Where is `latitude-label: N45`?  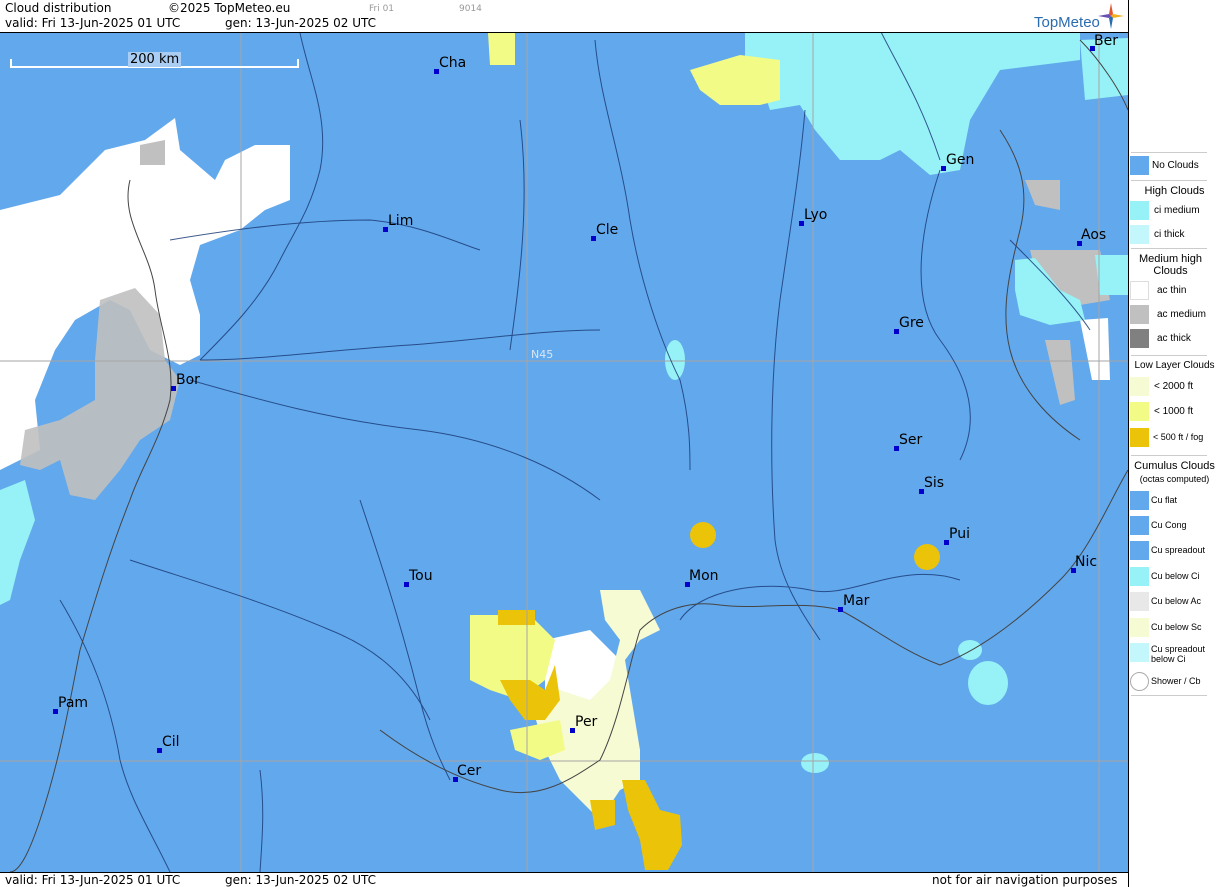 latitude-label: N45 is located at coordinates (542, 354).